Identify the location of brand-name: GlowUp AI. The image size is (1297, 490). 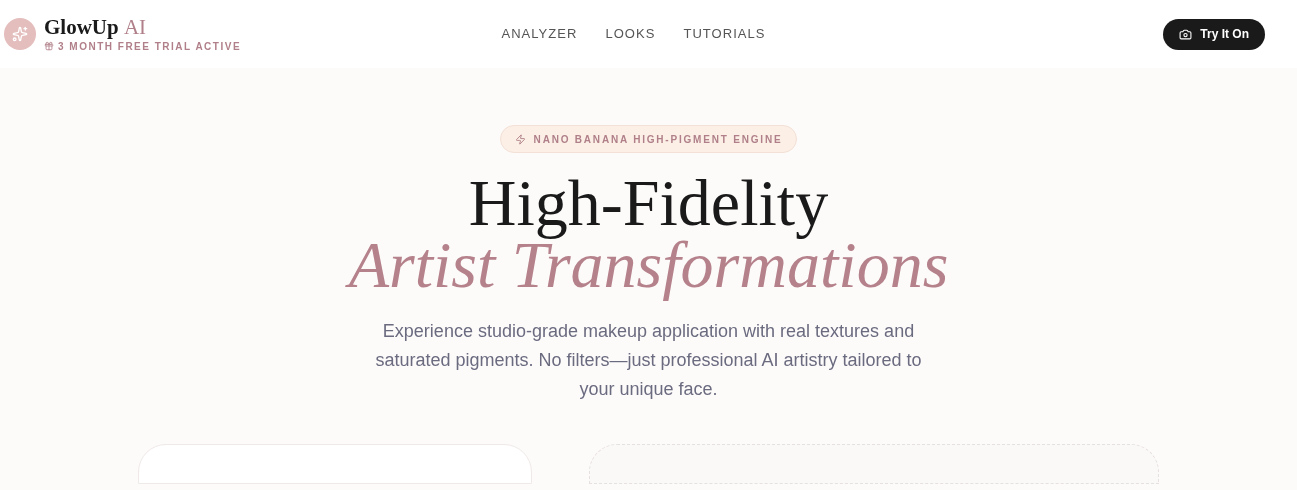
(96, 26).